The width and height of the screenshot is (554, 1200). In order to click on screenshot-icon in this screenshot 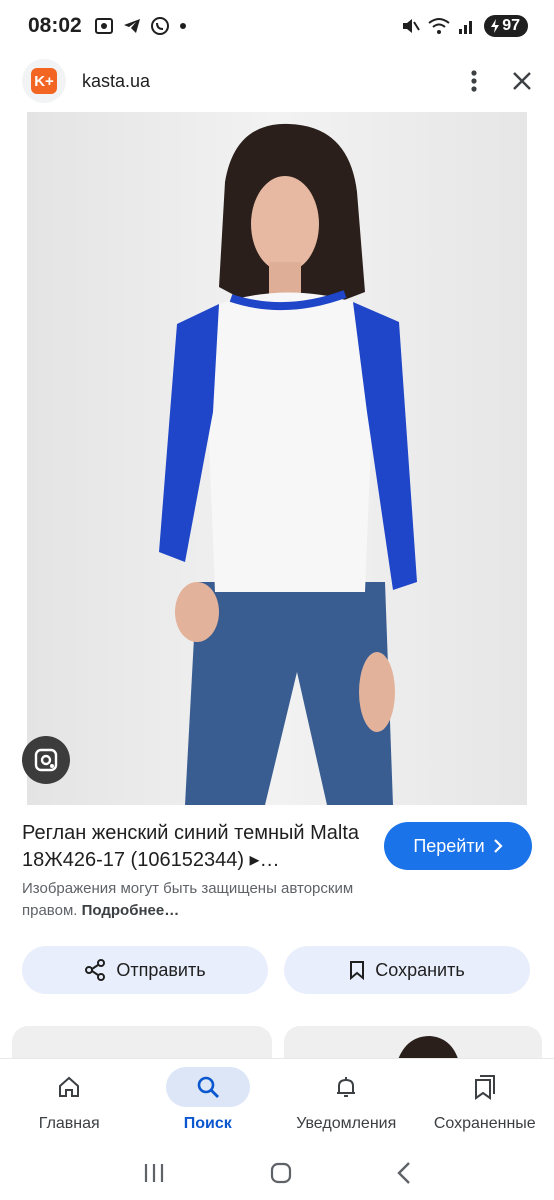, I will do `click(103, 26)`.